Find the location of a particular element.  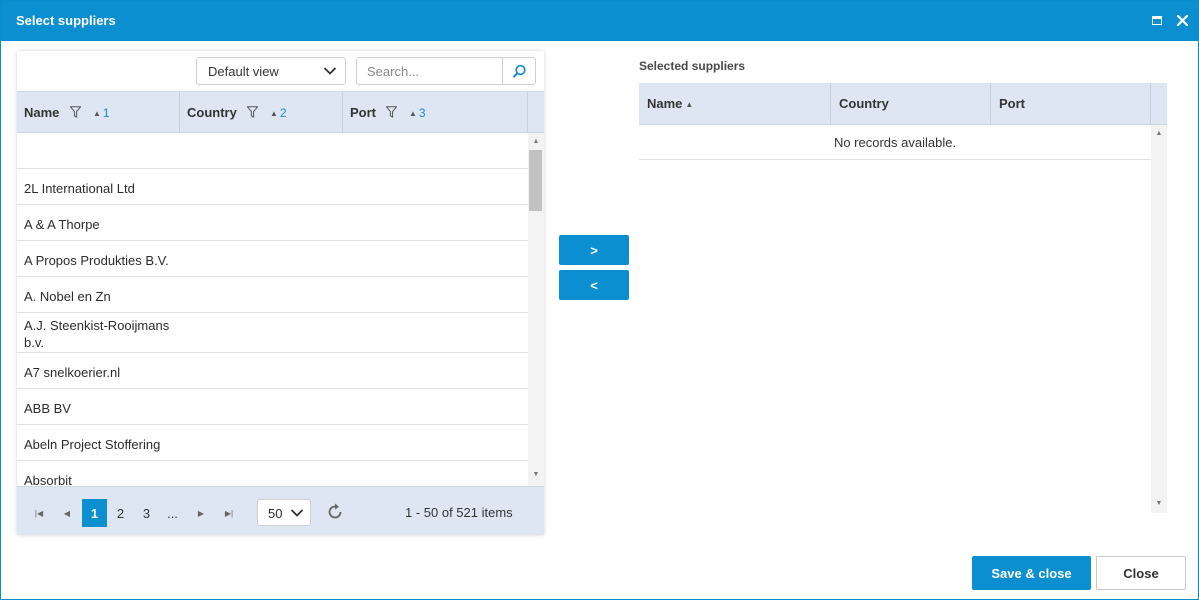

column-header-port: Port ▲ 3 is located at coordinates (435, 112).